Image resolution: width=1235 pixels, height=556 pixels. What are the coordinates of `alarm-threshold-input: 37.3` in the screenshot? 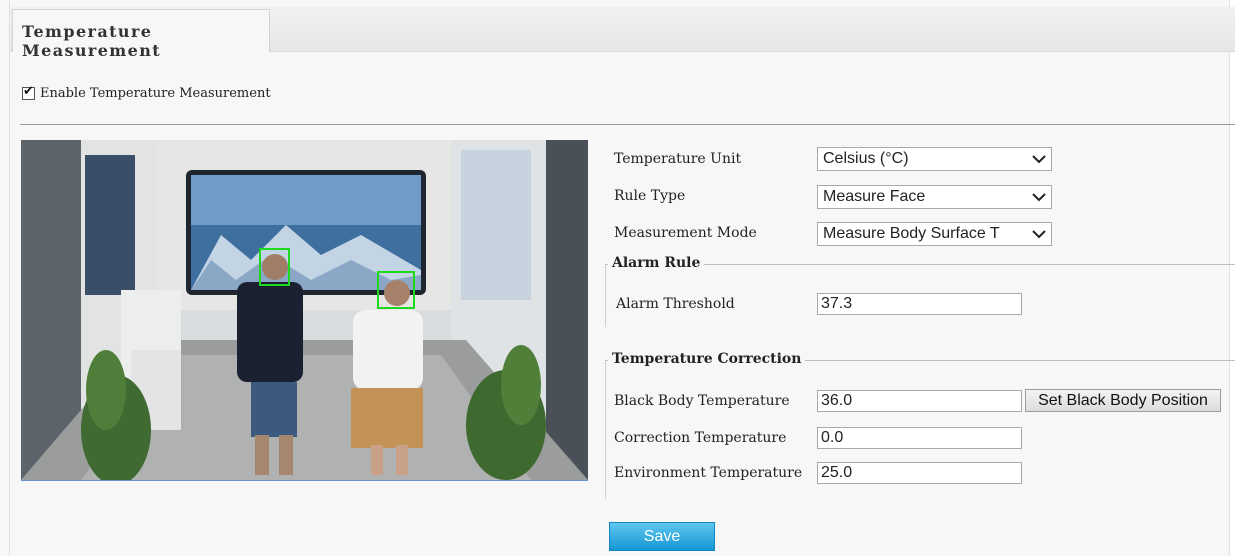 It's located at (919, 304).